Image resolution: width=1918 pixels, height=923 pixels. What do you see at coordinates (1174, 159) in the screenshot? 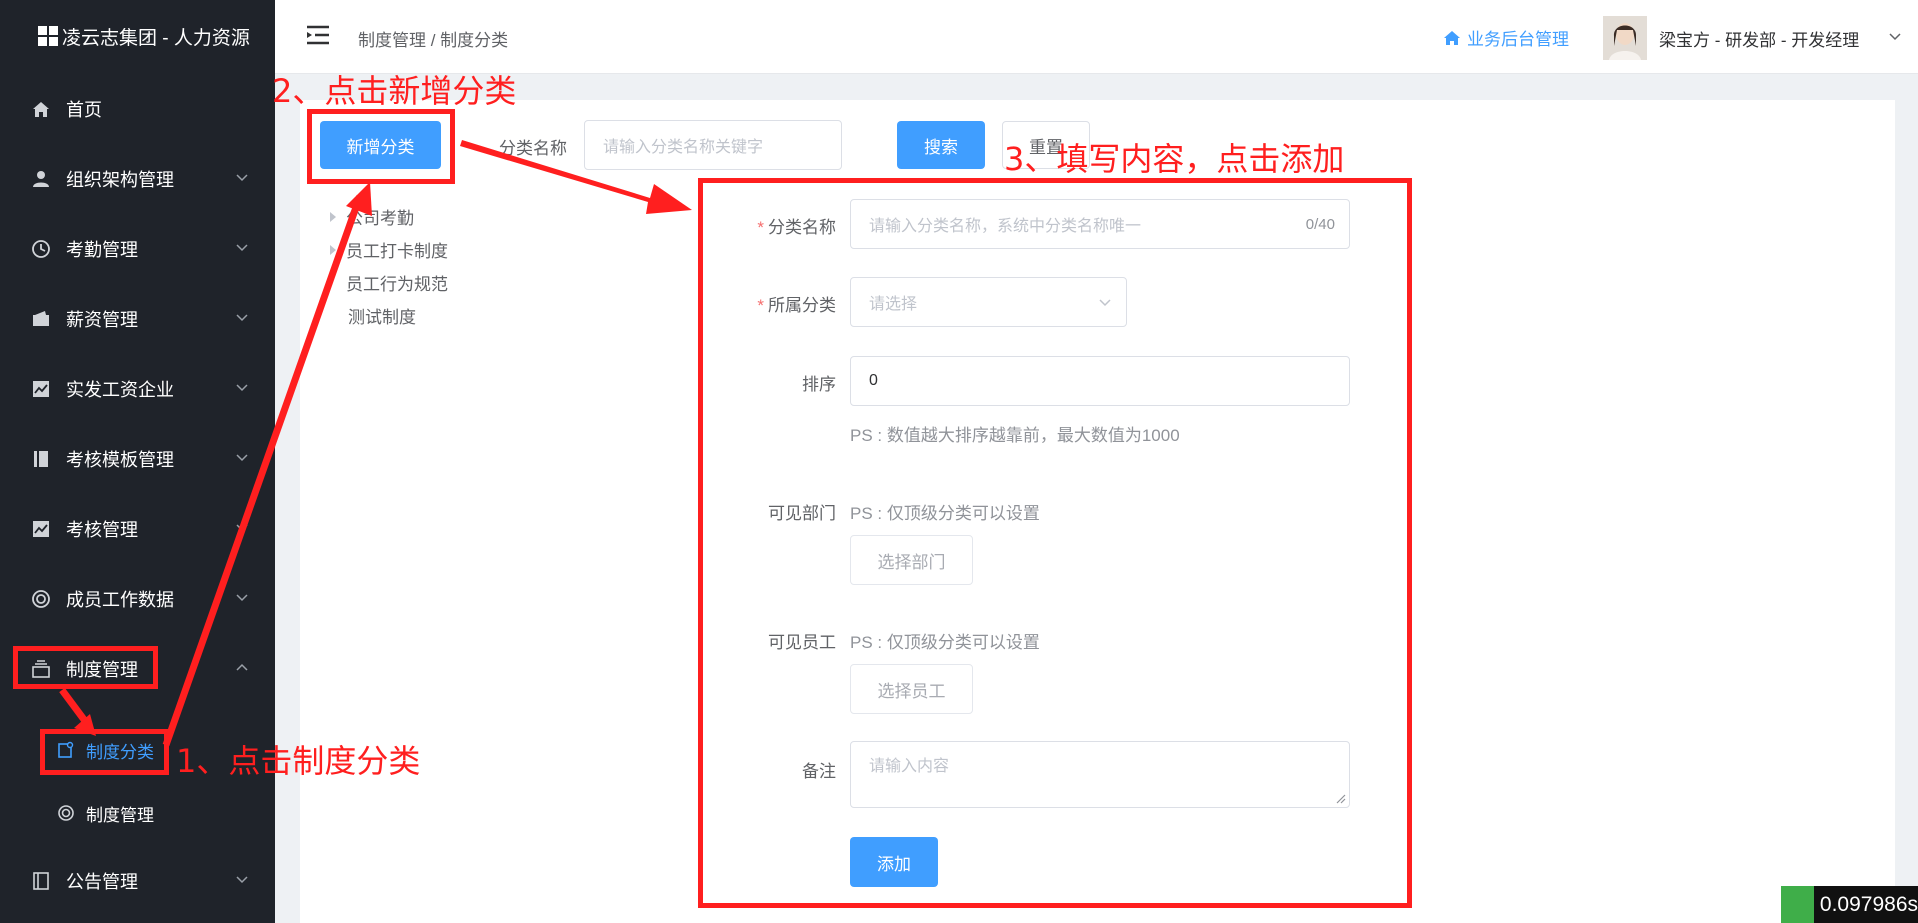
I see `annotation-step3: 3、填写内容，点击添加` at bounding box center [1174, 159].